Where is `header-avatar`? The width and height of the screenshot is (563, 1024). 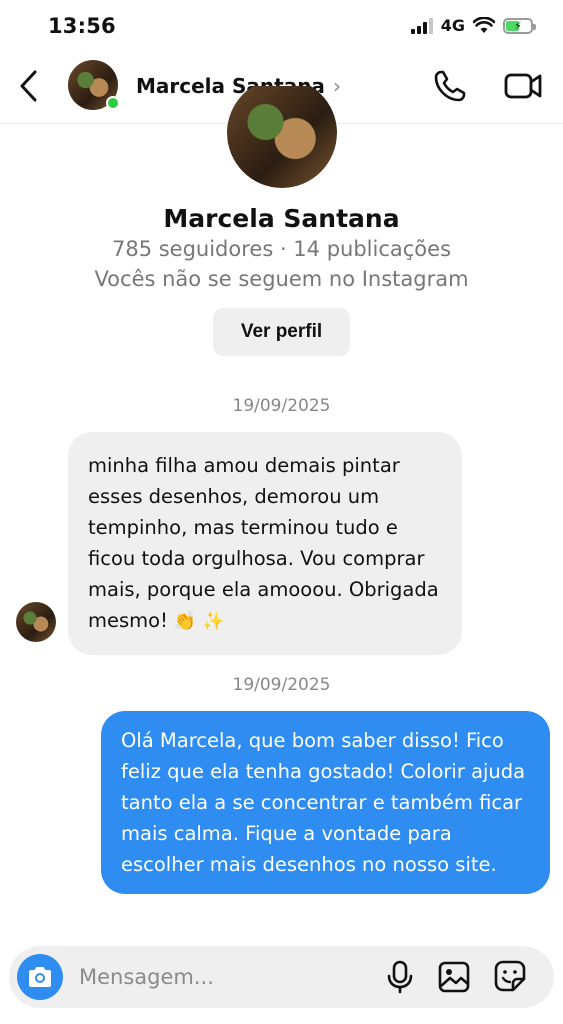
header-avatar is located at coordinates (94, 85).